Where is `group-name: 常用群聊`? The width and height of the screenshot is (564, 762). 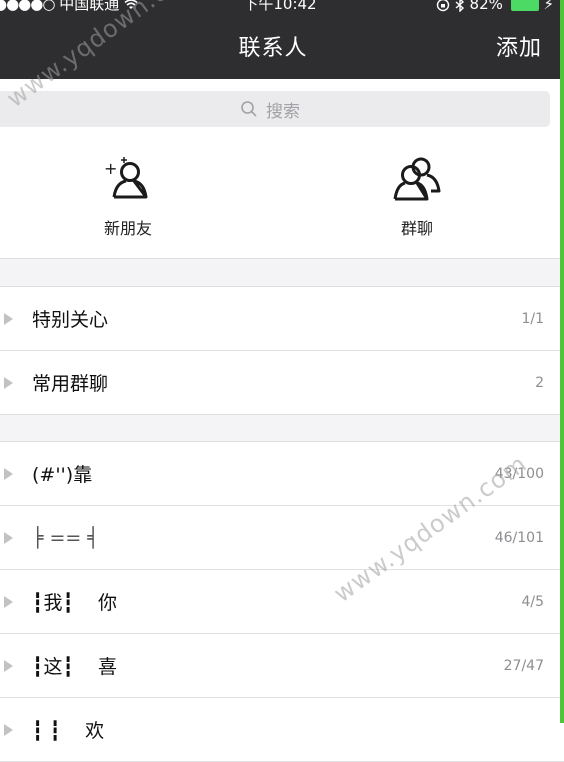 group-name: 常用群聊 is located at coordinates (70, 384).